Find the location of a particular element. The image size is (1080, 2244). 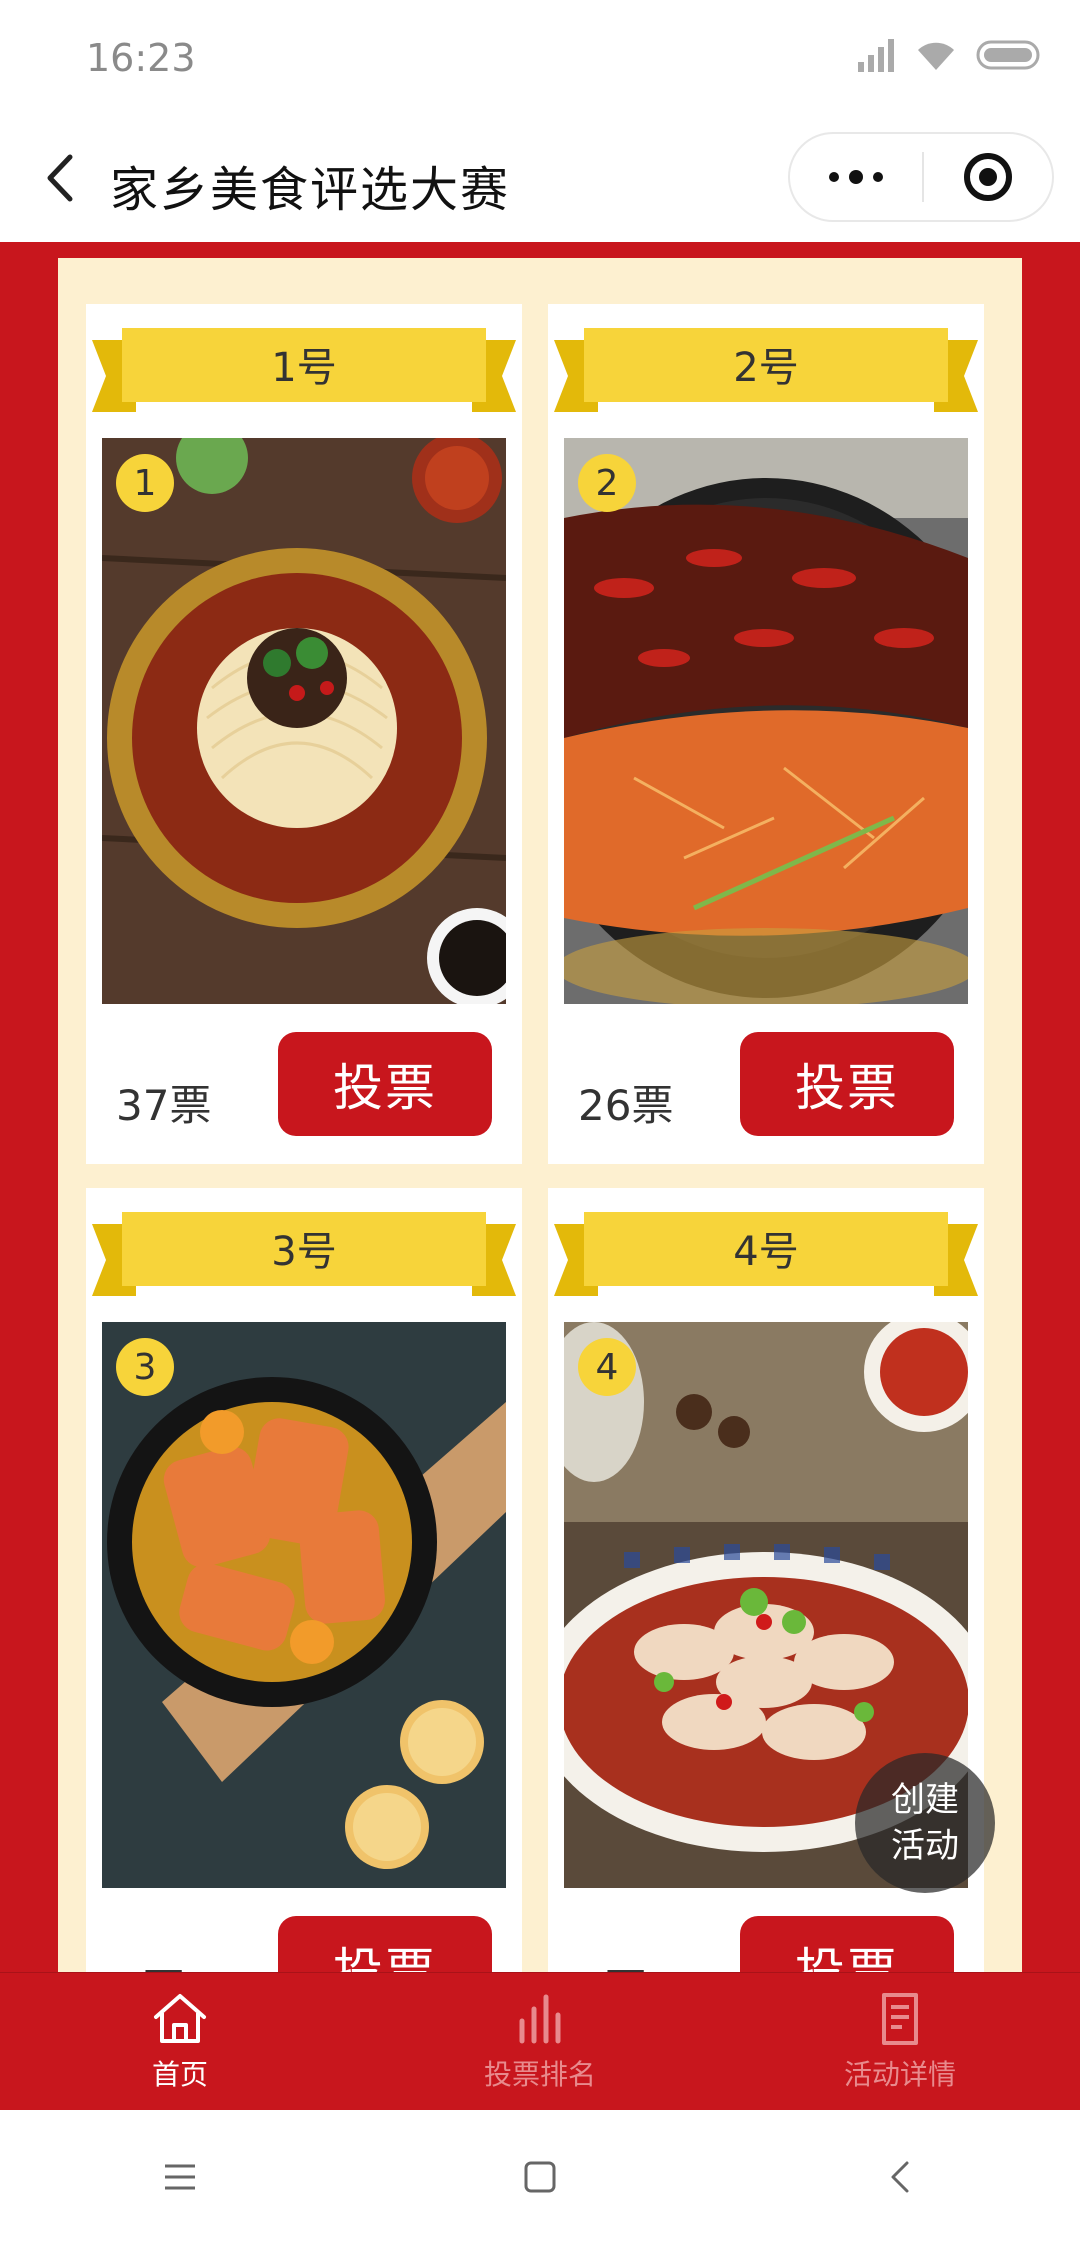

status-icons is located at coordinates (950, 55).